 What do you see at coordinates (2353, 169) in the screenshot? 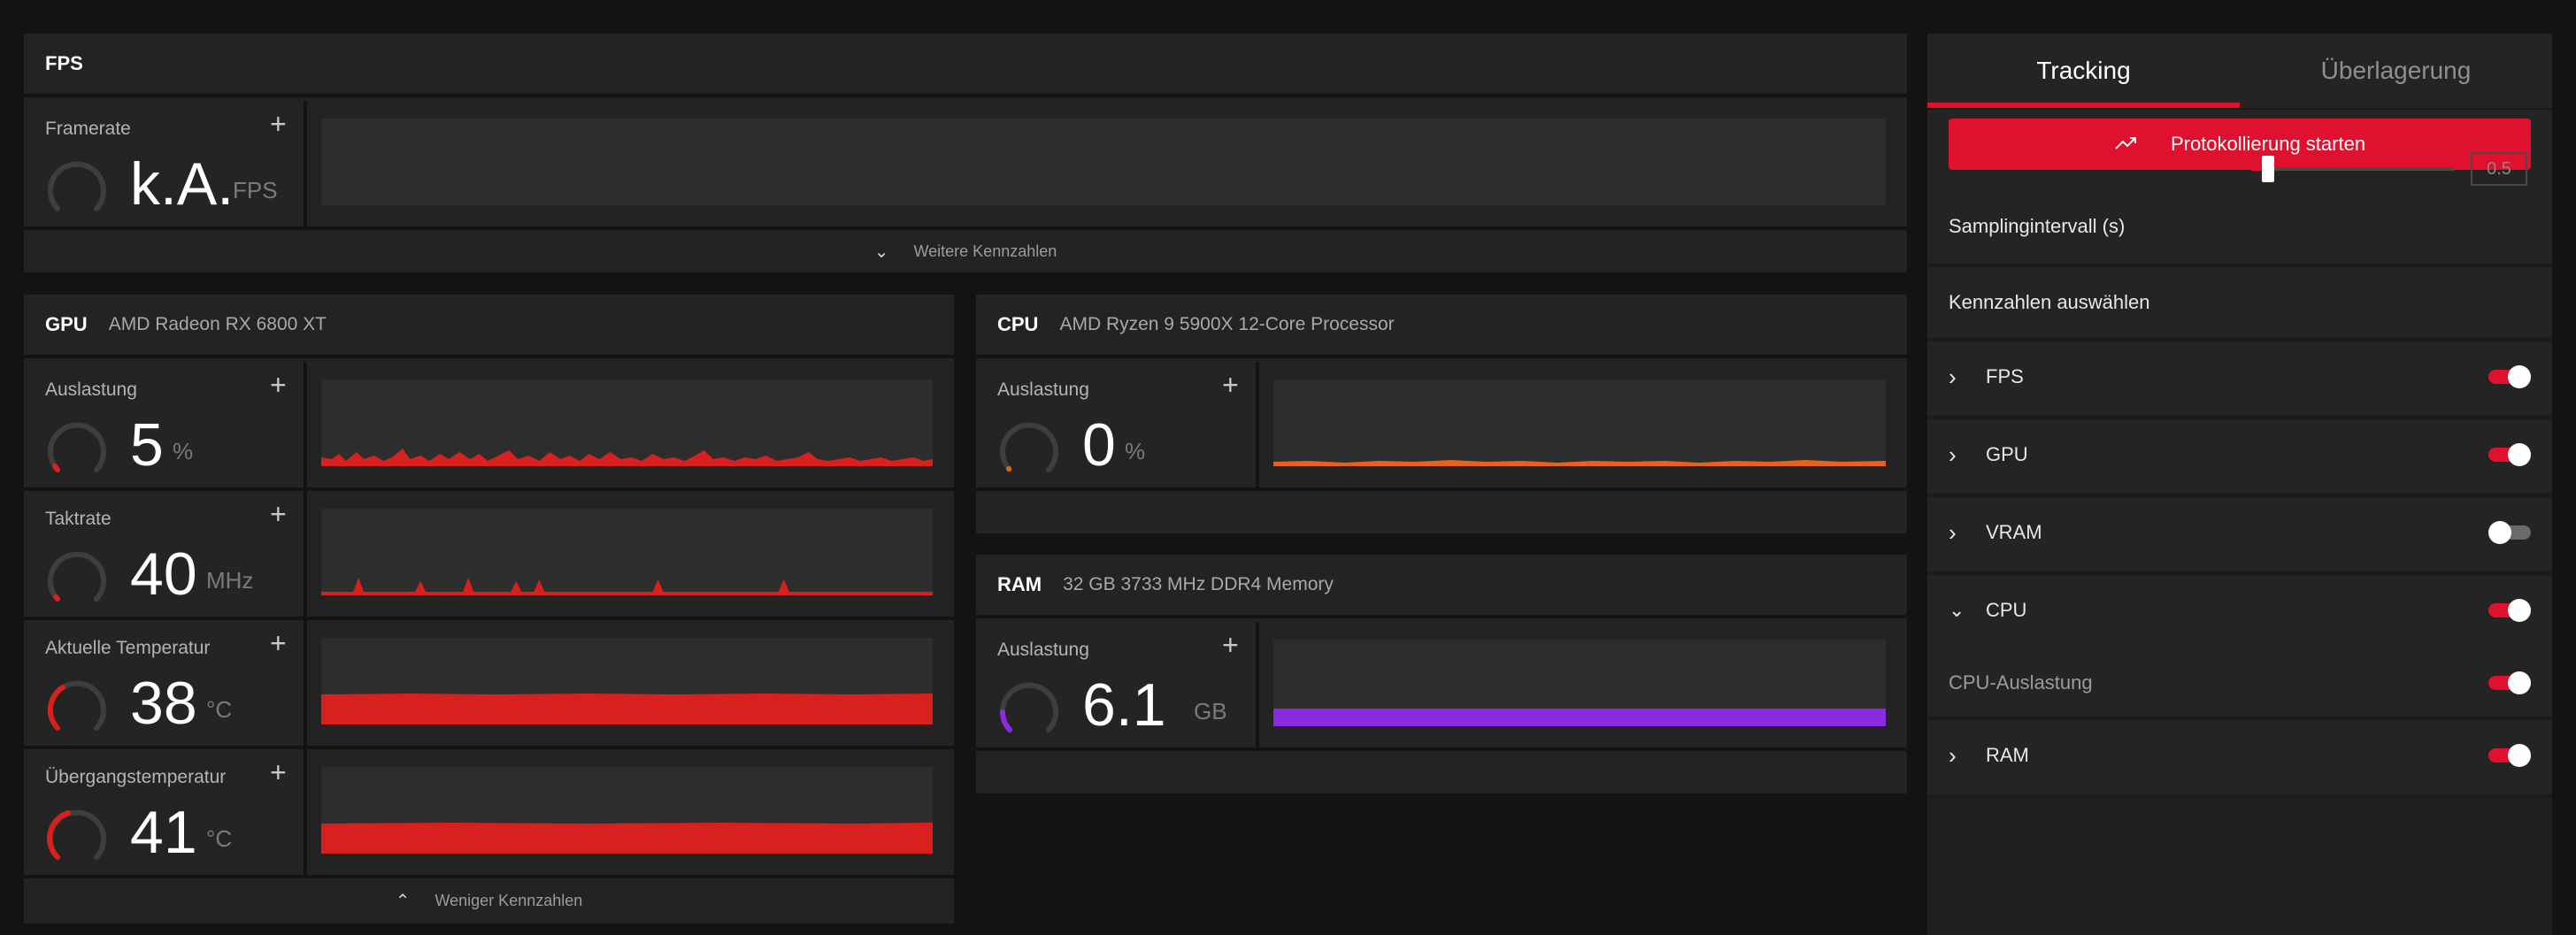
I see `sampling-slider-track` at bounding box center [2353, 169].